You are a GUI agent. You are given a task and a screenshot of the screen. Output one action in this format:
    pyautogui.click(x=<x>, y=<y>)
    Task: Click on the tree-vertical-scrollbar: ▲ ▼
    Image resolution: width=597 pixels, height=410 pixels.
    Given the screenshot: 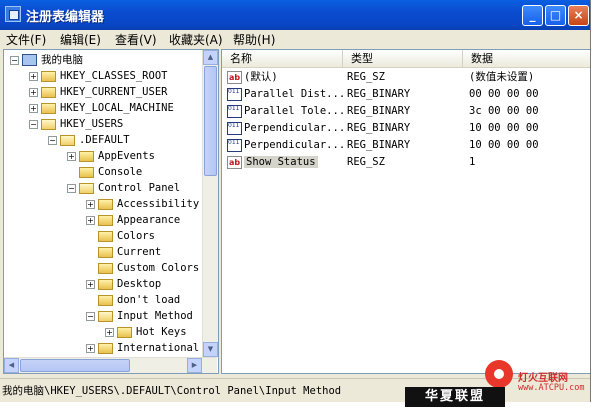 What is the action you would take?
    pyautogui.click(x=210, y=203)
    